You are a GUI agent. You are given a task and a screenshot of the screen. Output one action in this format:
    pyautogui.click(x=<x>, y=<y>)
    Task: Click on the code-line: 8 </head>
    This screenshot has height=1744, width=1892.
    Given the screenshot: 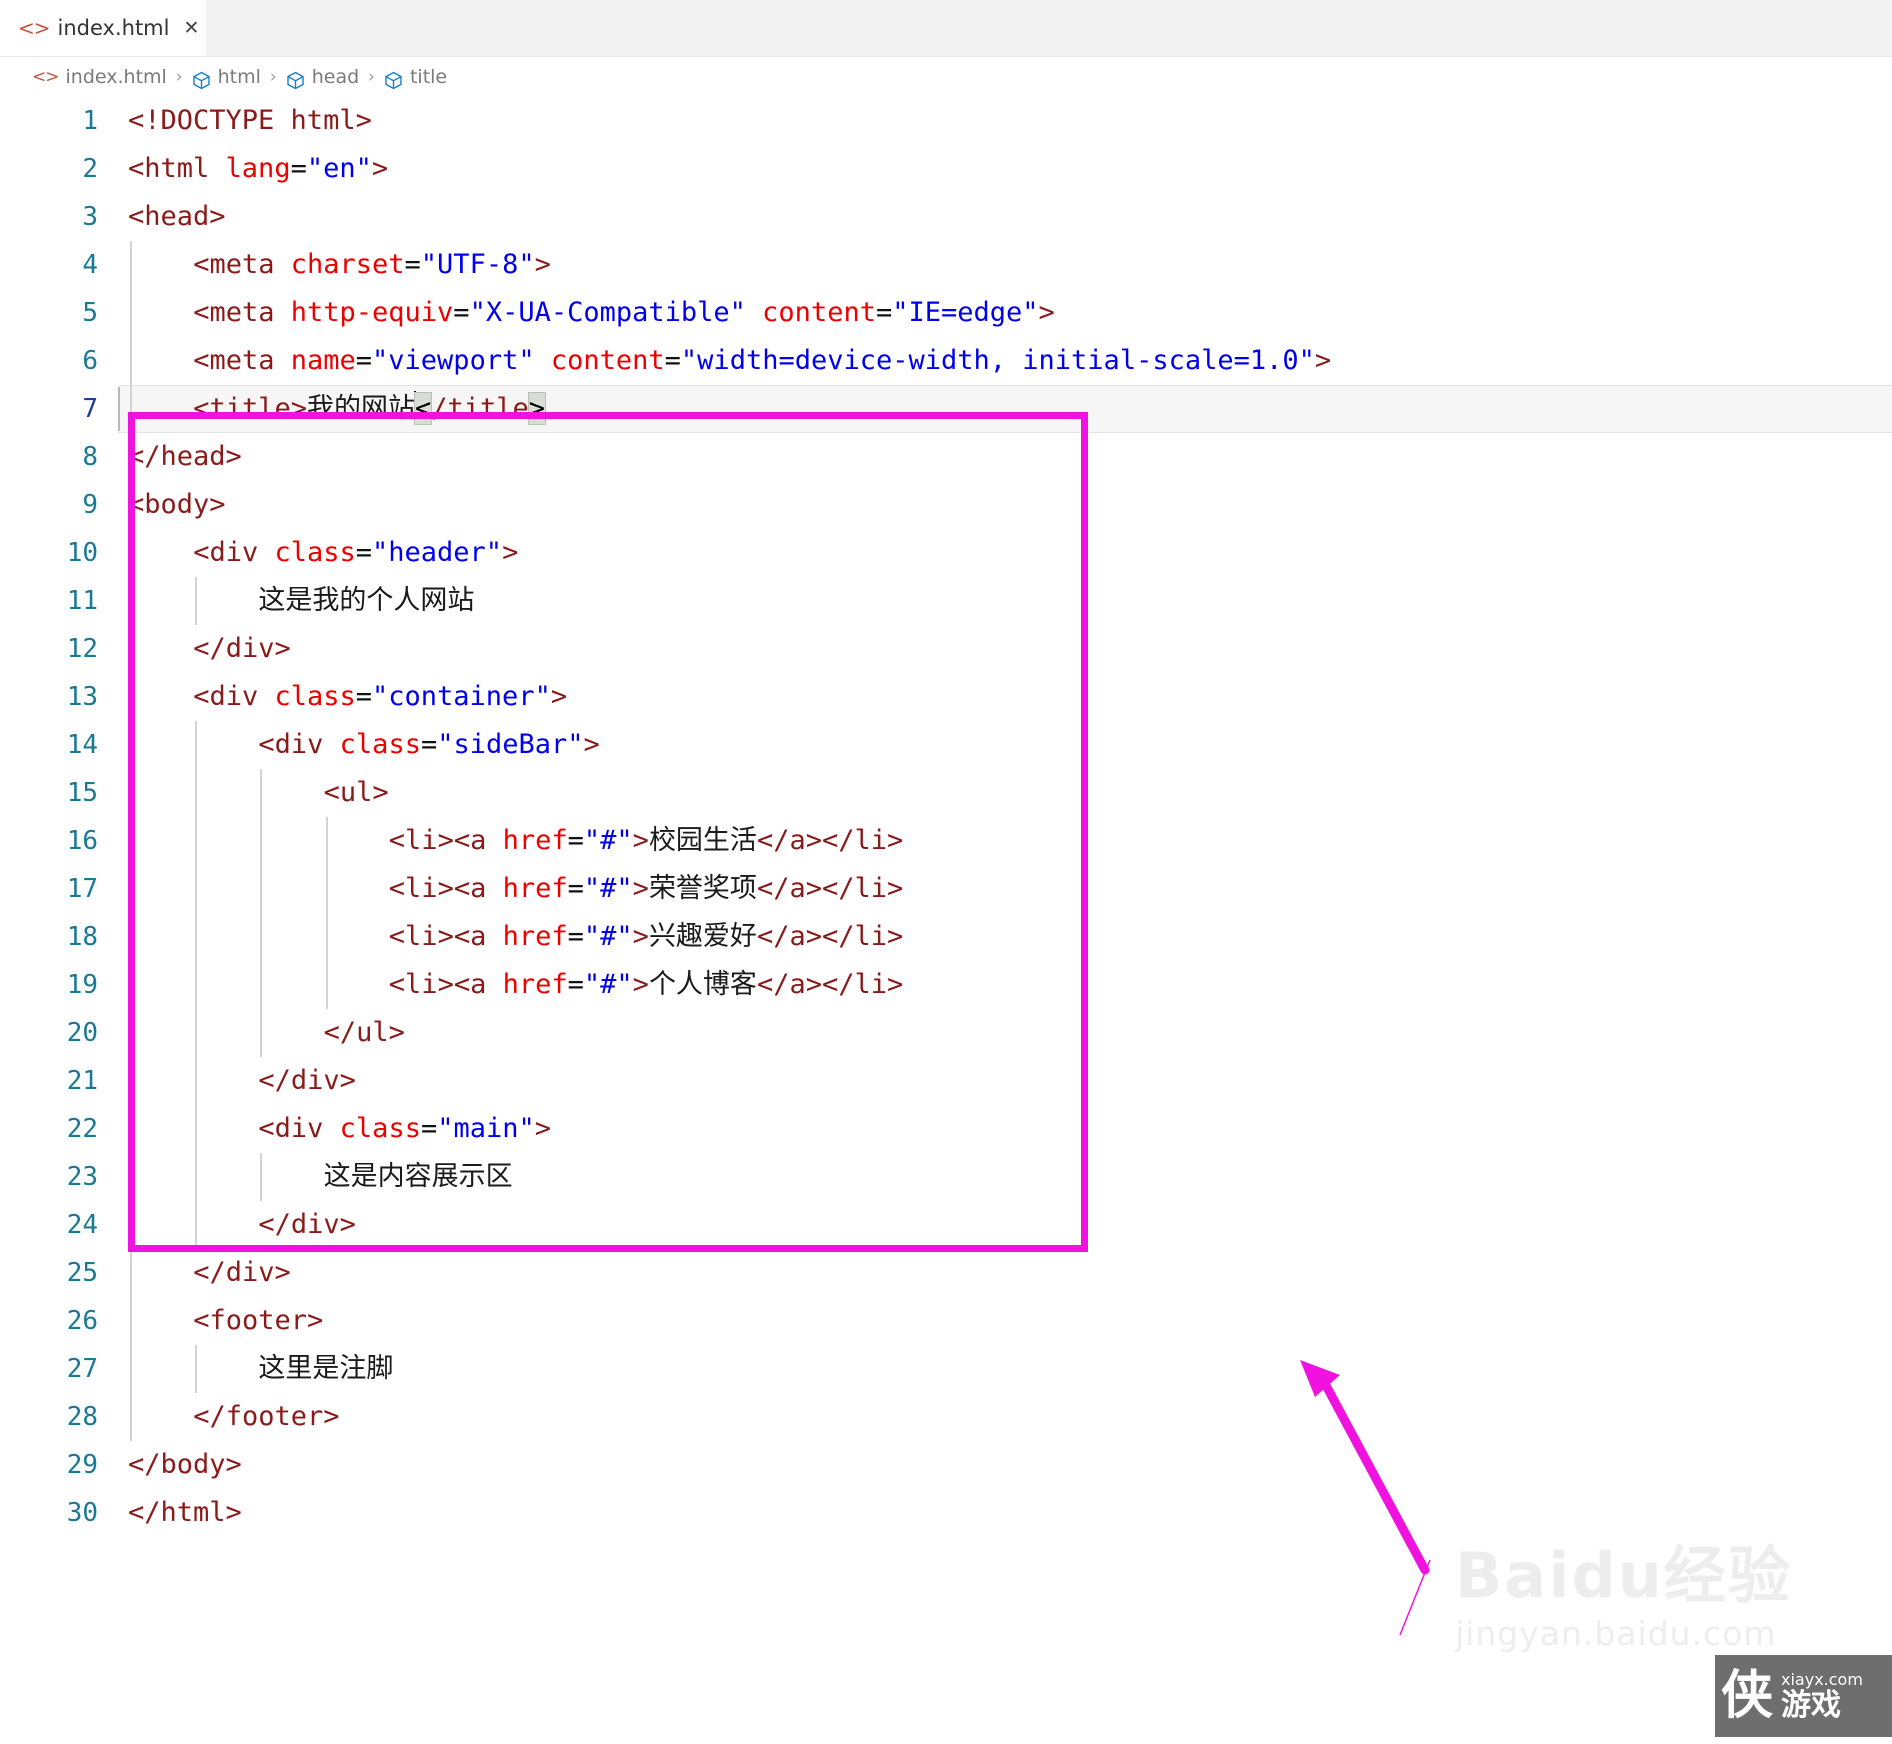 What is the action you would take?
    pyautogui.click(x=946, y=457)
    